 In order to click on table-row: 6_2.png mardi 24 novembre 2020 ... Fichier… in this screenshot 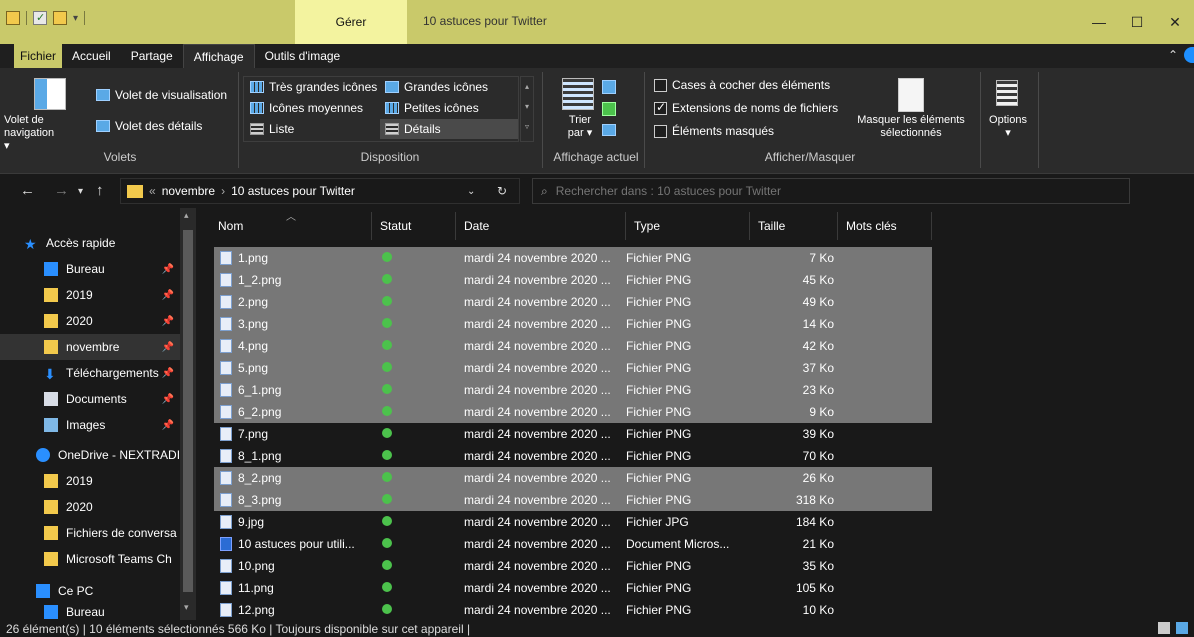, I will do `click(573, 412)`.